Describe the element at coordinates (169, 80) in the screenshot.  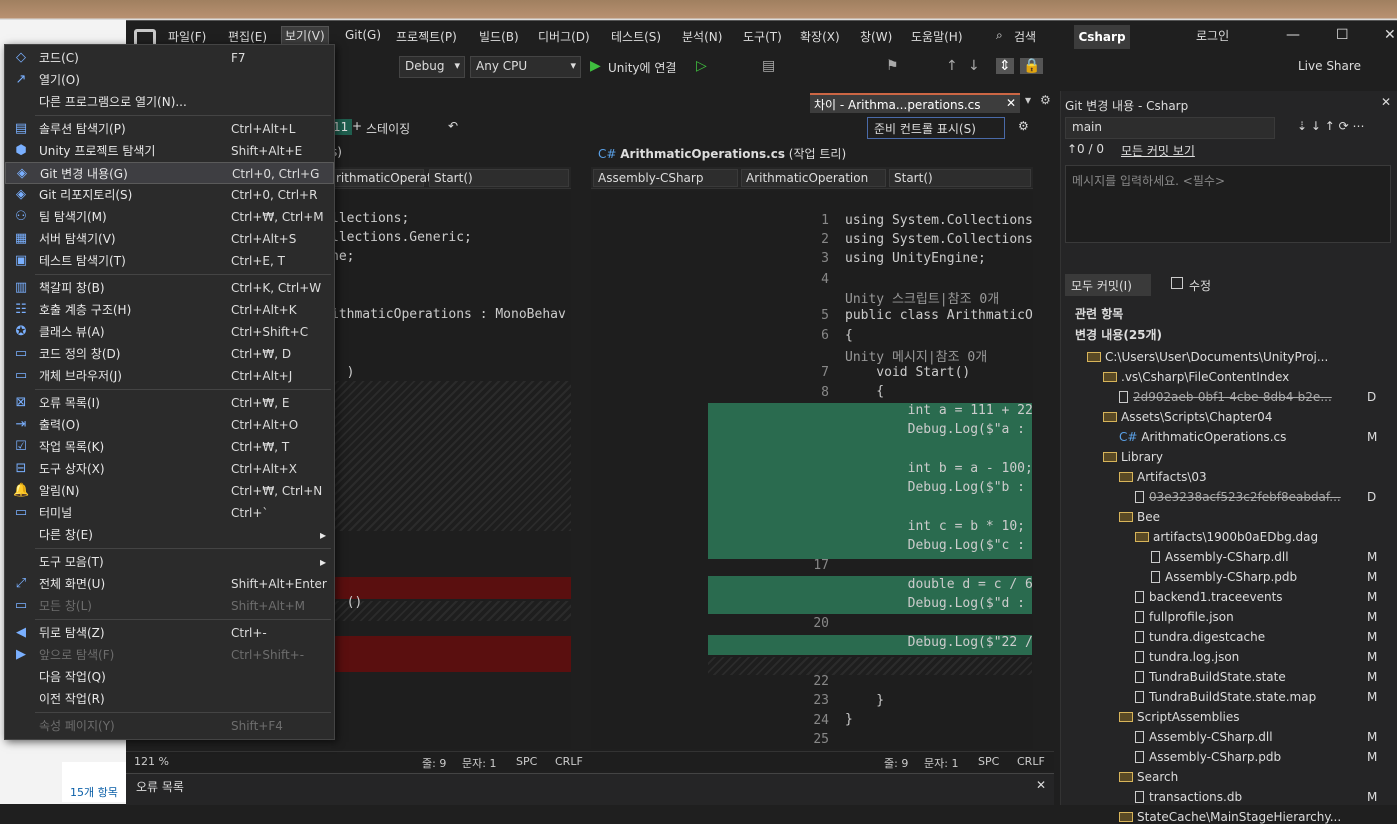
I see `menu-item: ↗ 열기(O)` at that location.